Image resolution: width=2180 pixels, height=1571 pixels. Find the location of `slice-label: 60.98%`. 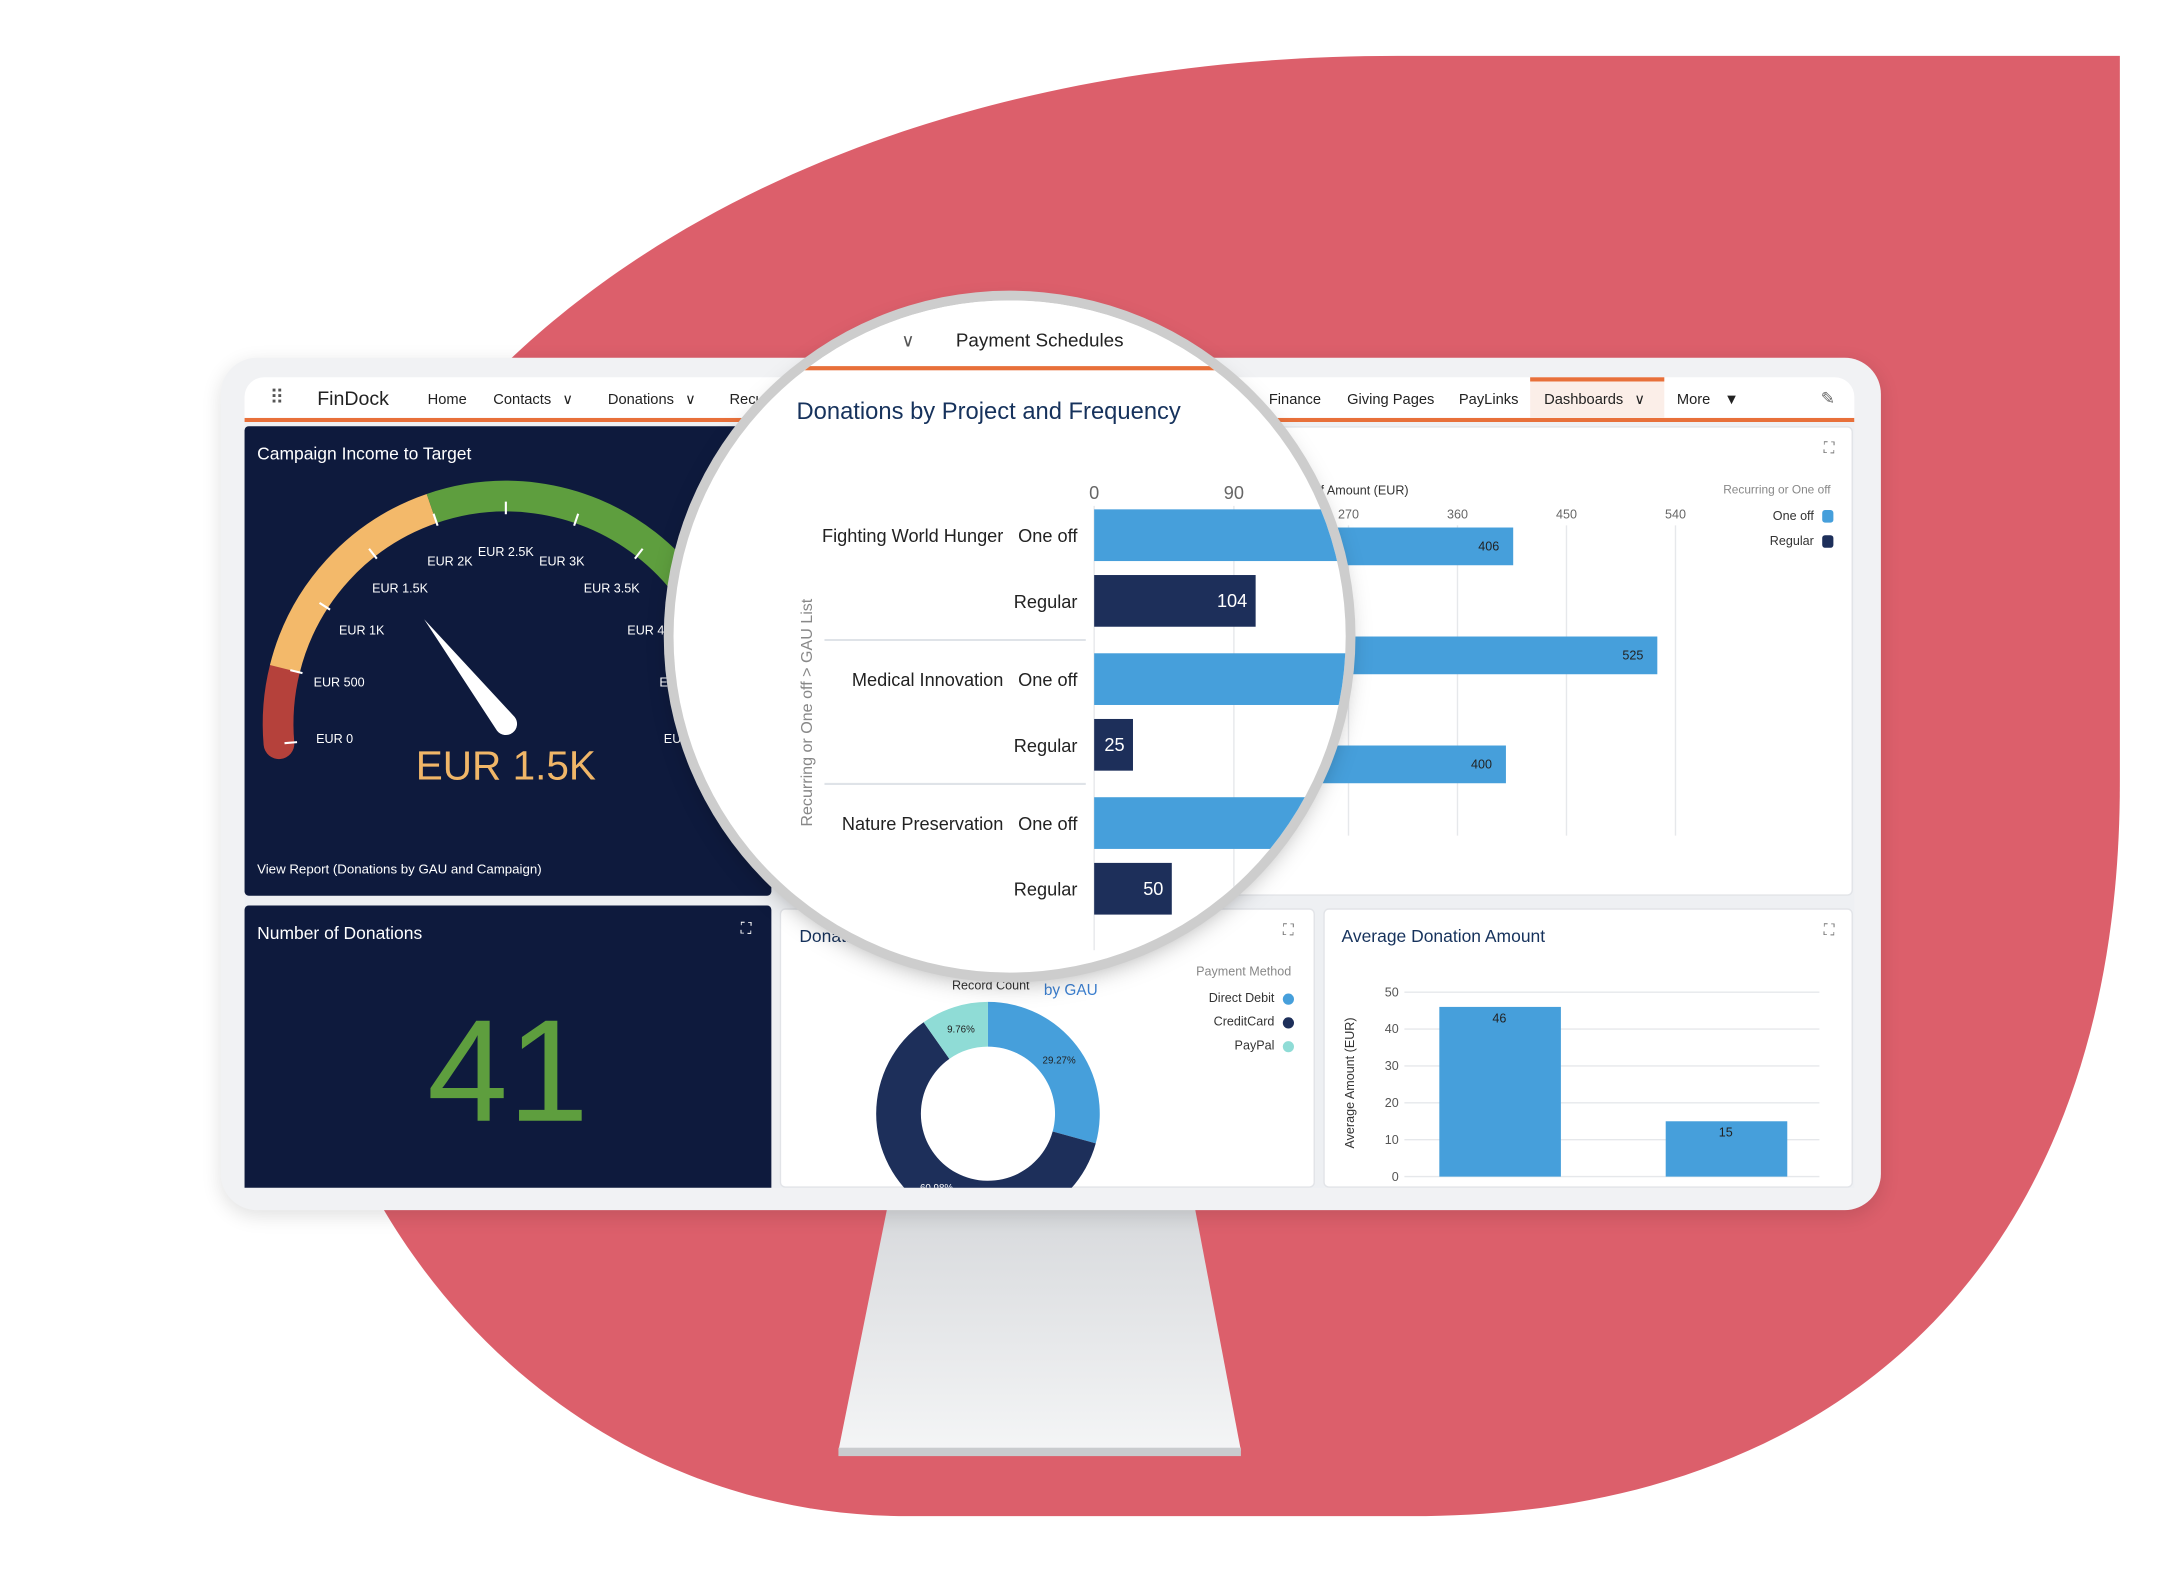

slice-label: 60.98% is located at coordinates (936, 1185).